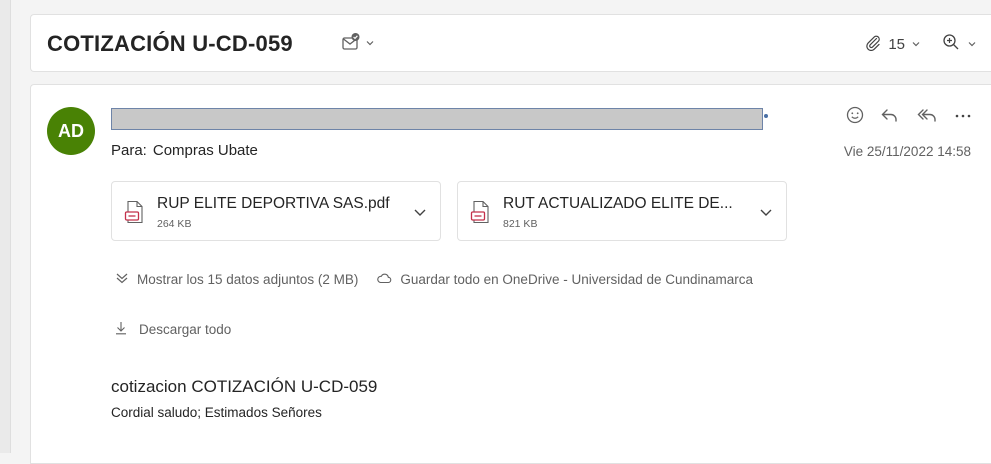 This screenshot has width=991, height=464. What do you see at coordinates (855, 117) in the screenshot?
I see `emoji-icon` at bounding box center [855, 117].